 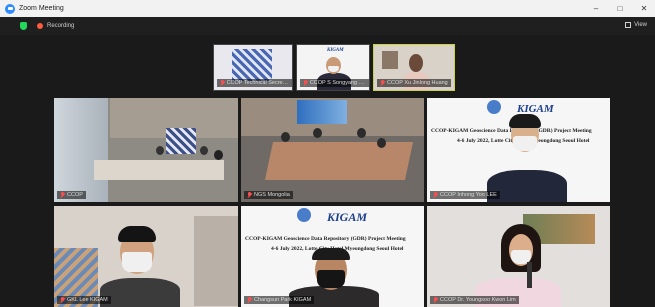 What do you see at coordinates (338, 83) in the screenshot?
I see `participant-name: CCOP S Songyang Kim` at bounding box center [338, 83].